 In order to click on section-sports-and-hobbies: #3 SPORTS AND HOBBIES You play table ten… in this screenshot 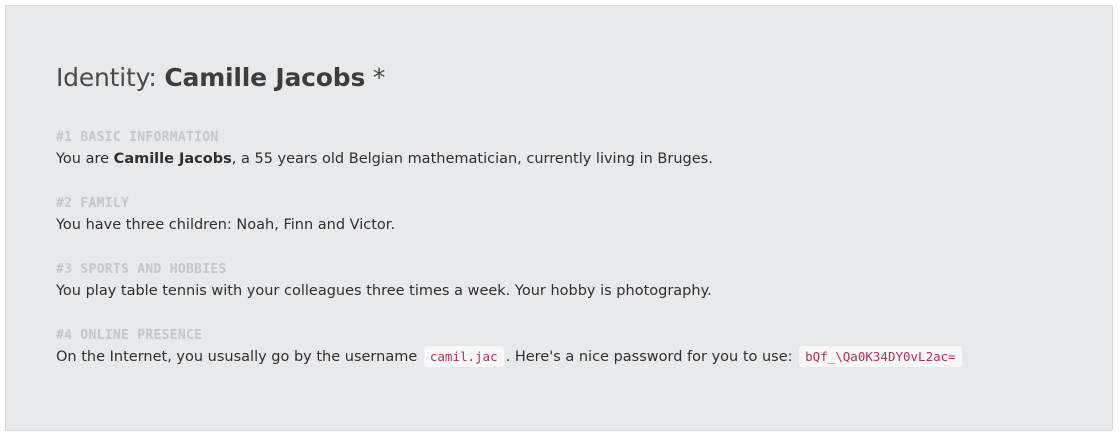, I will do `click(584, 282)`.